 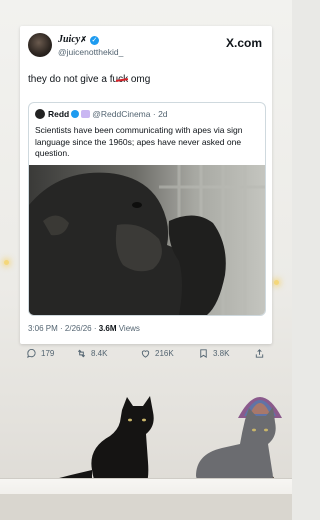 What do you see at coordinates (107, 328) in the screenshot?
I see `views-count: 3.6M` at bounding box center [107, 328].